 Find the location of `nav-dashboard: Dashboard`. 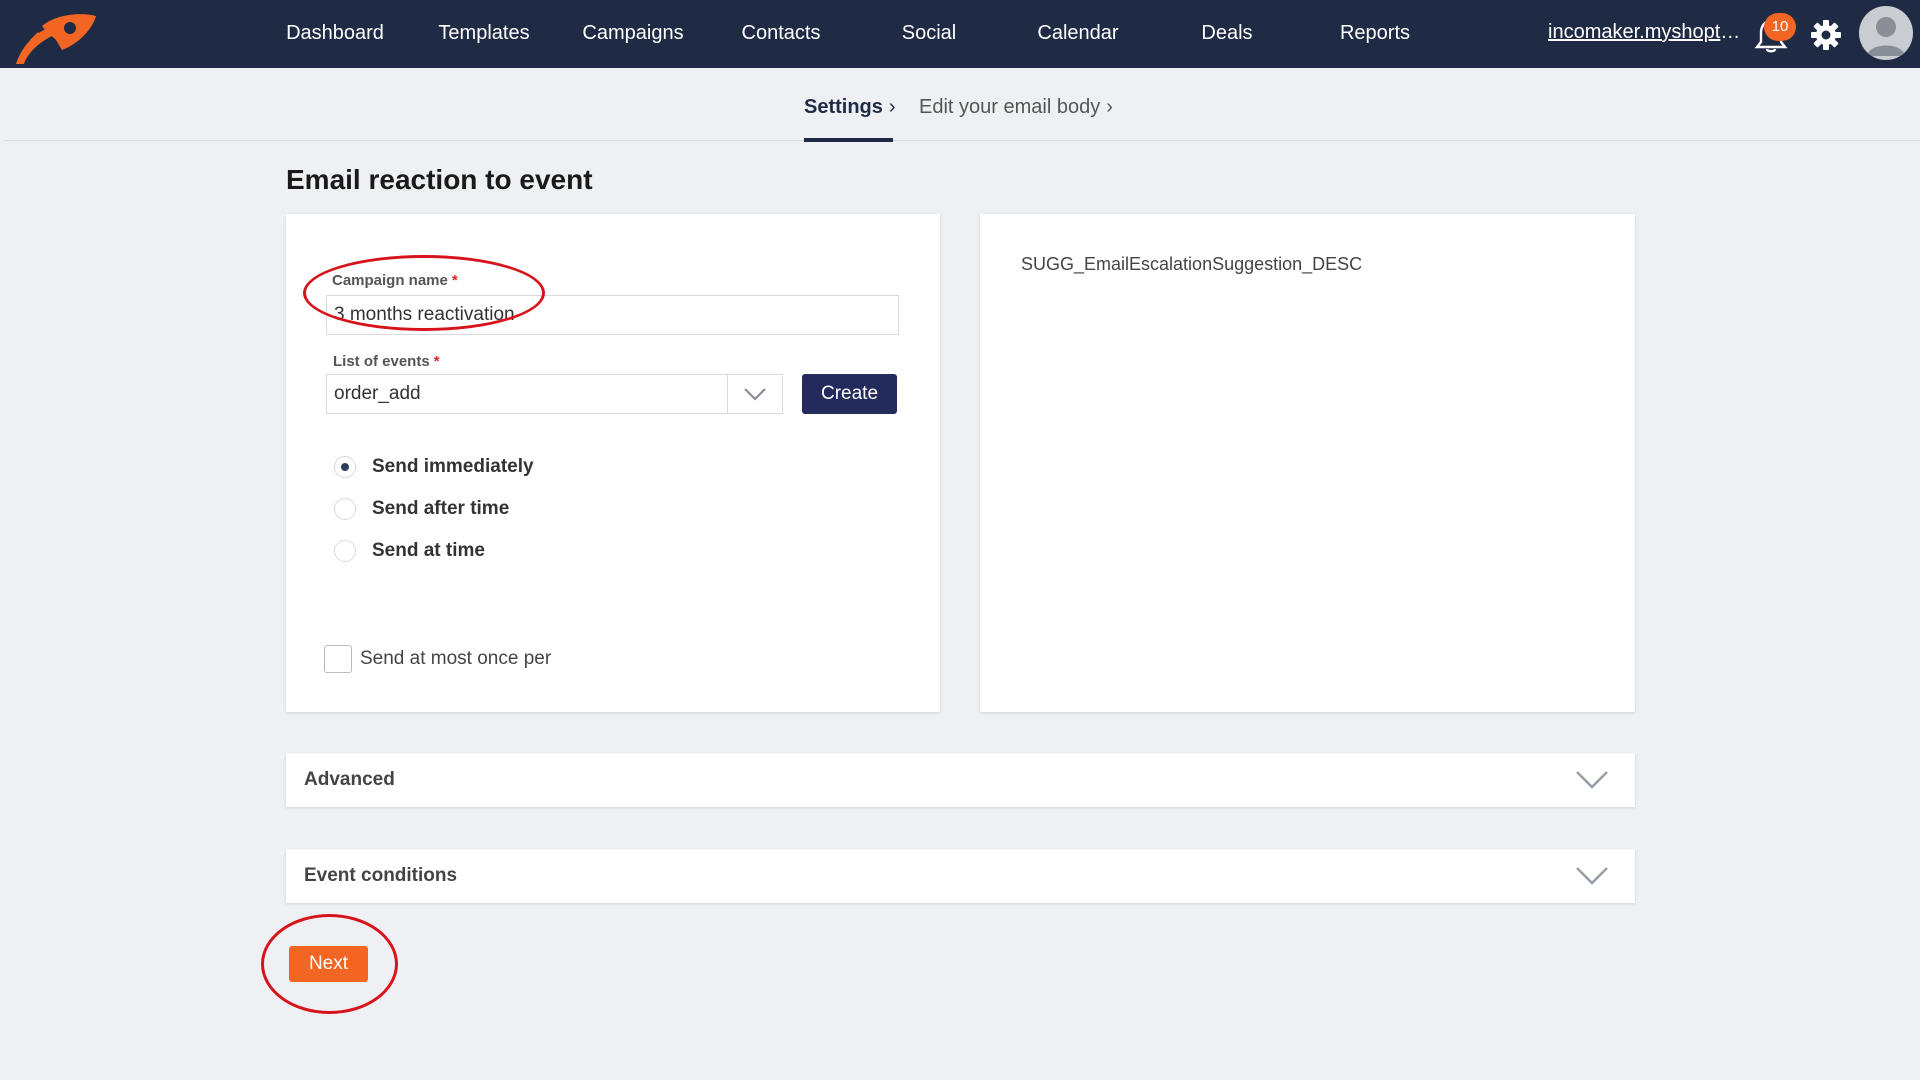

nav-dashboard: Dashboard is located at coordinates (335, 34).